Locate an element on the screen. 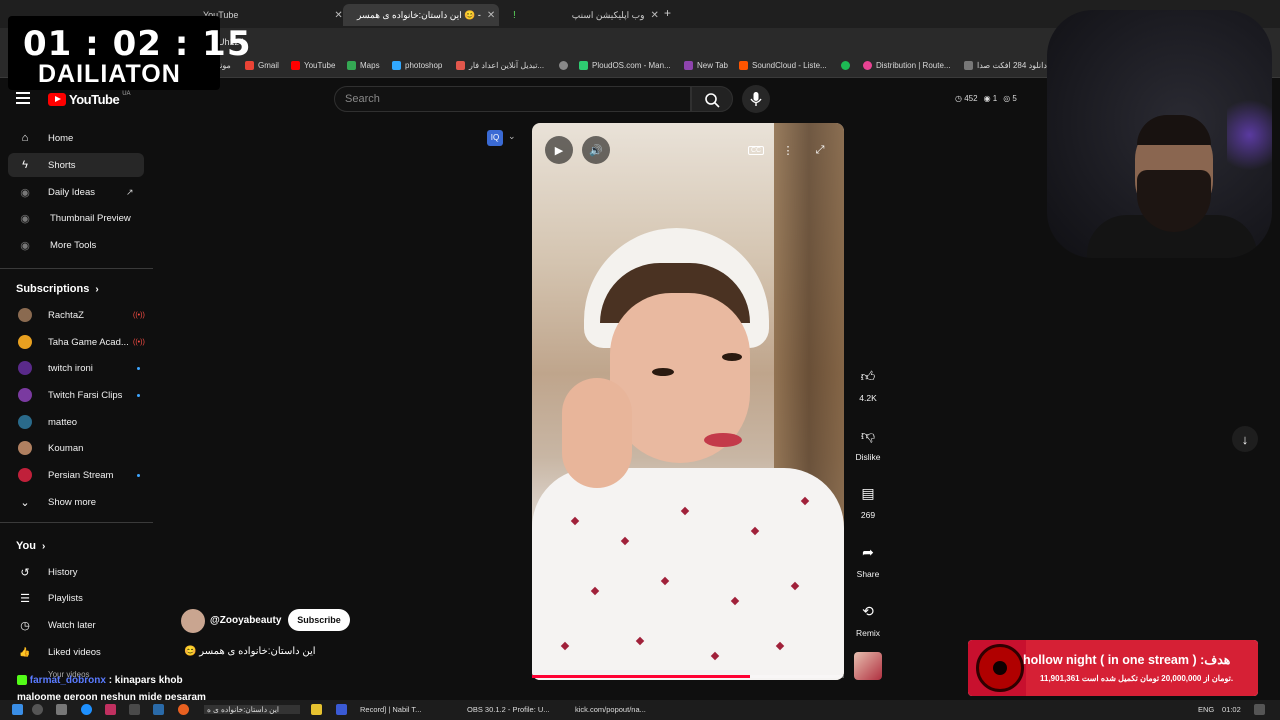  video-title: این داستان:خانواده ی همسر 😊 is located at coordinates (250, 651).